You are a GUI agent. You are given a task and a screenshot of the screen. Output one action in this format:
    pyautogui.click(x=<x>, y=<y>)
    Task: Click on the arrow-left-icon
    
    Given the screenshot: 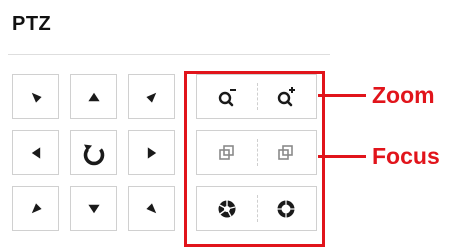 What is the action you would take?
    pyautogui.click(x=35, y=152)
    